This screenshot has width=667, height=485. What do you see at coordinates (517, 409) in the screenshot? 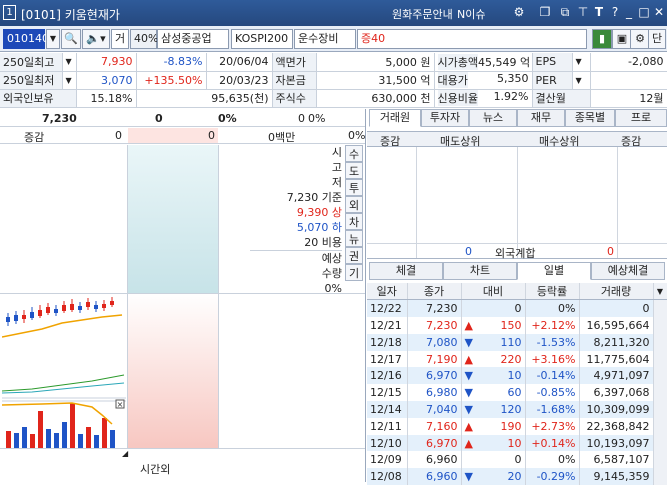
I see `table-row: 12/14 7,040 ▼ 120 -1.68% 10,309,099` at bounding box center [517, 409].